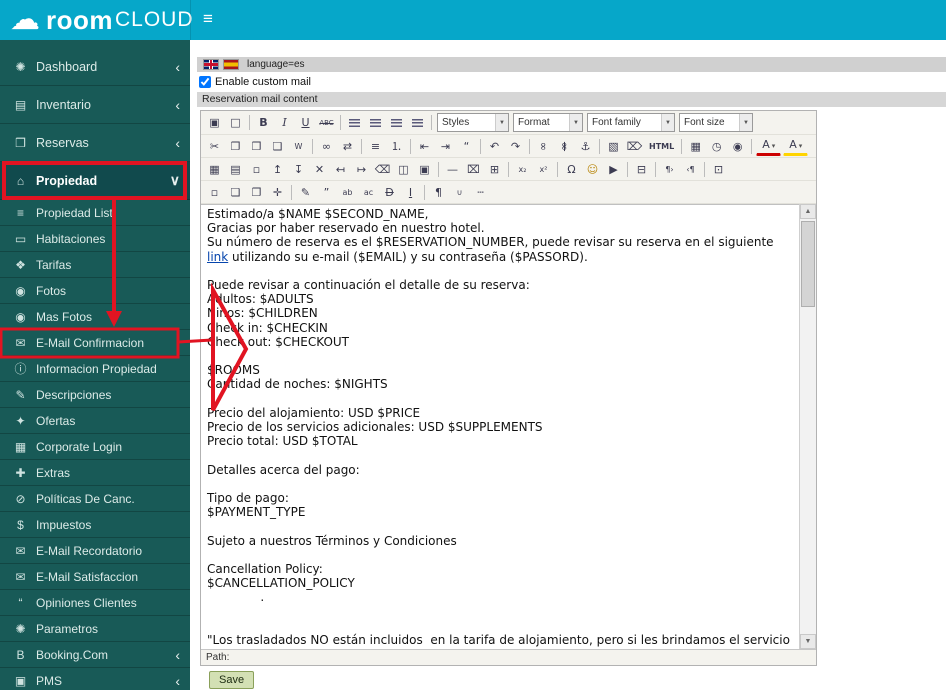 This screenshot has height=690, width=946. Describe the element at coordinates (95, 499) in the screenshot. I see `sidebar-item-pol-ticas-de-canc: ⊘ Políticas De Canc.` at that location.